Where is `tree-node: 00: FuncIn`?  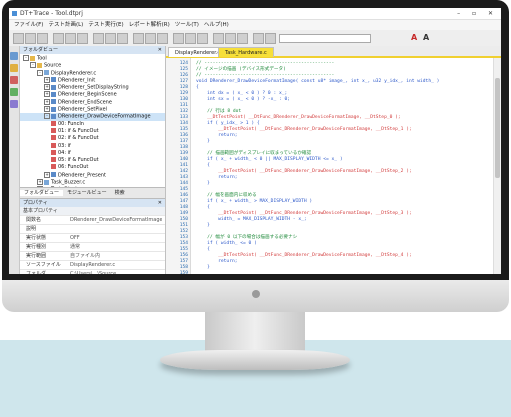
tree-node: 00: FuncIn is located at coordinates (92, 124).